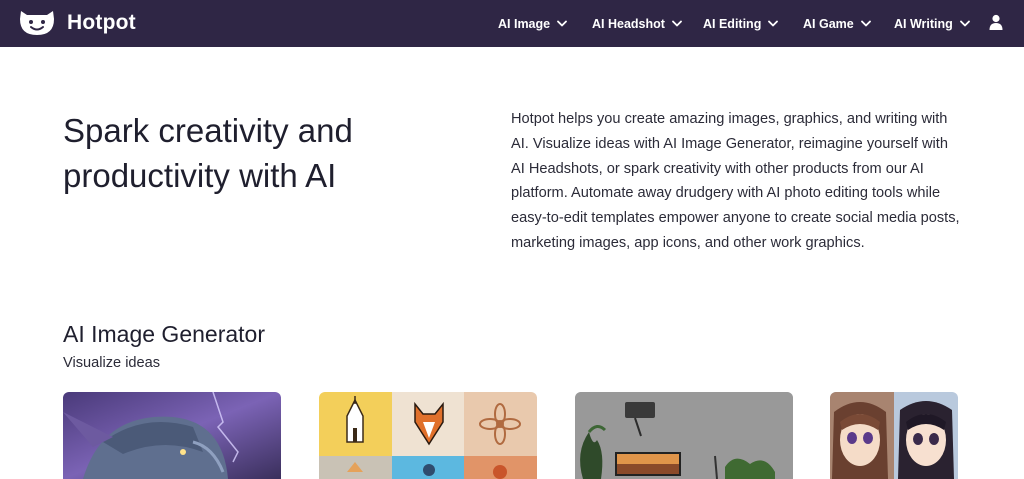  I want to click on nav-item-ai-writing: AI Writing, so click(932, 23).